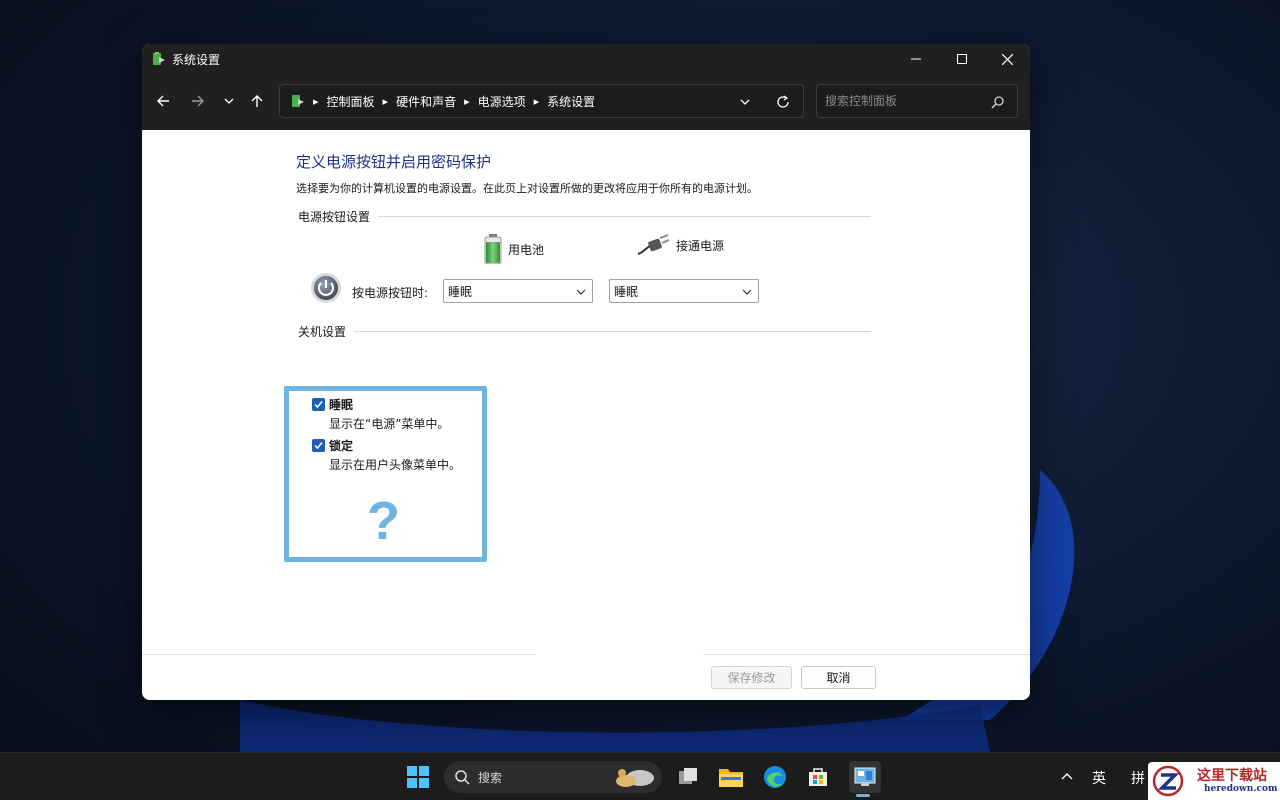 Image resolution: width=1280 pixels, height=800 pixels. I want to click on maximize-icon, so click(962, 59).